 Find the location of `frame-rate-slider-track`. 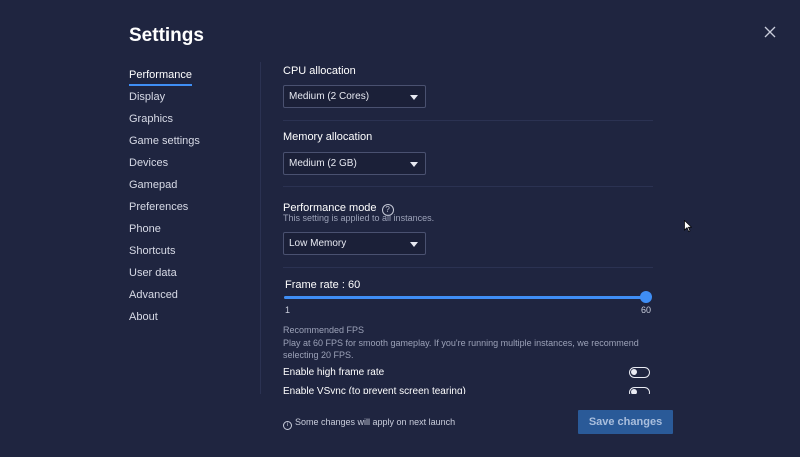

frame-rate-slider-track is located at coordinates (465, 297).